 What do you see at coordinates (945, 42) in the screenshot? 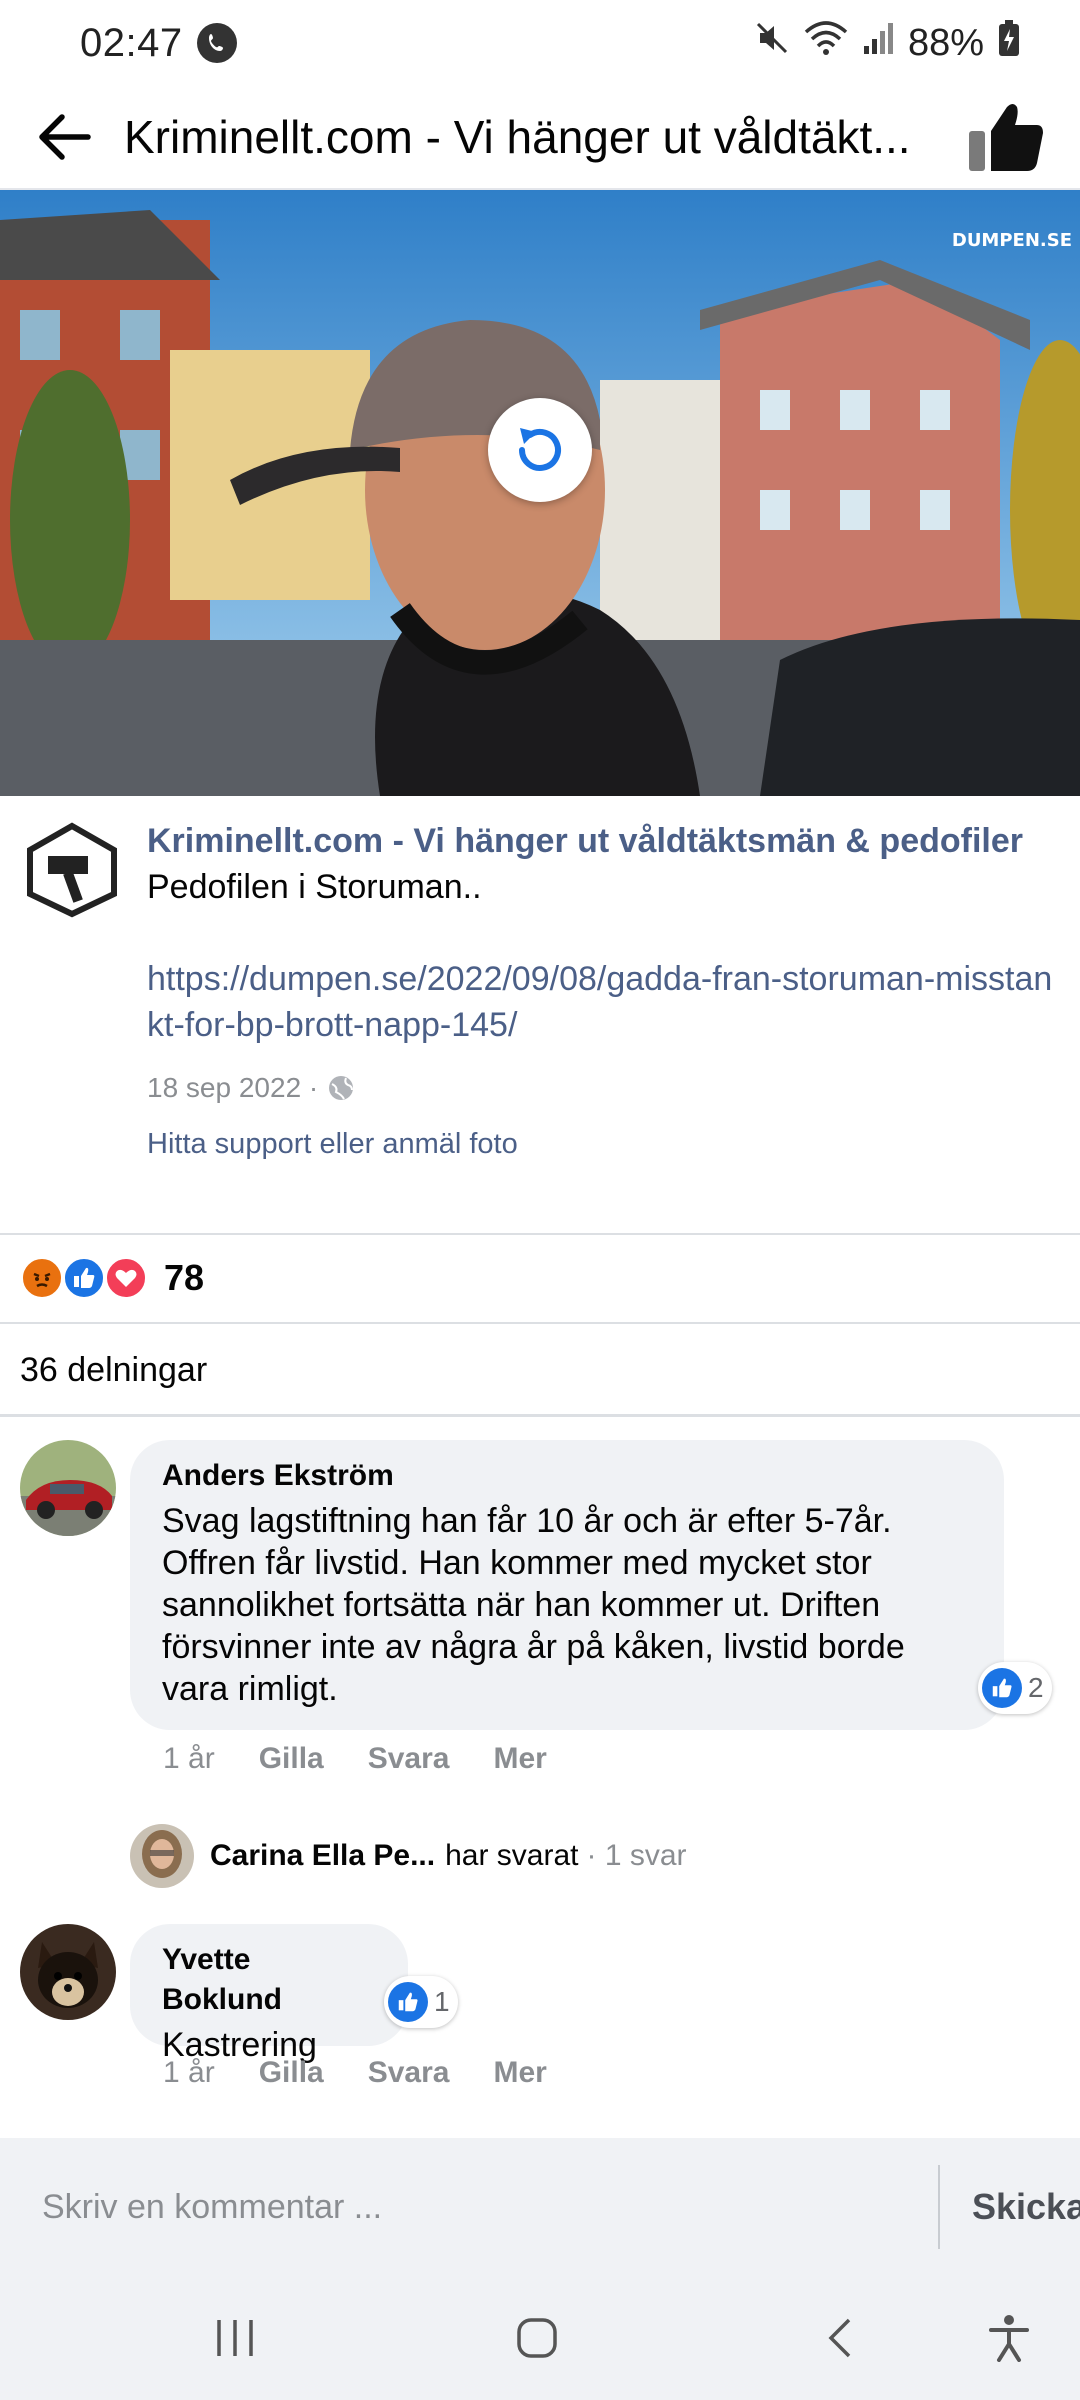
I see `battery-percent: 88%` at bounding box center [945, 42].